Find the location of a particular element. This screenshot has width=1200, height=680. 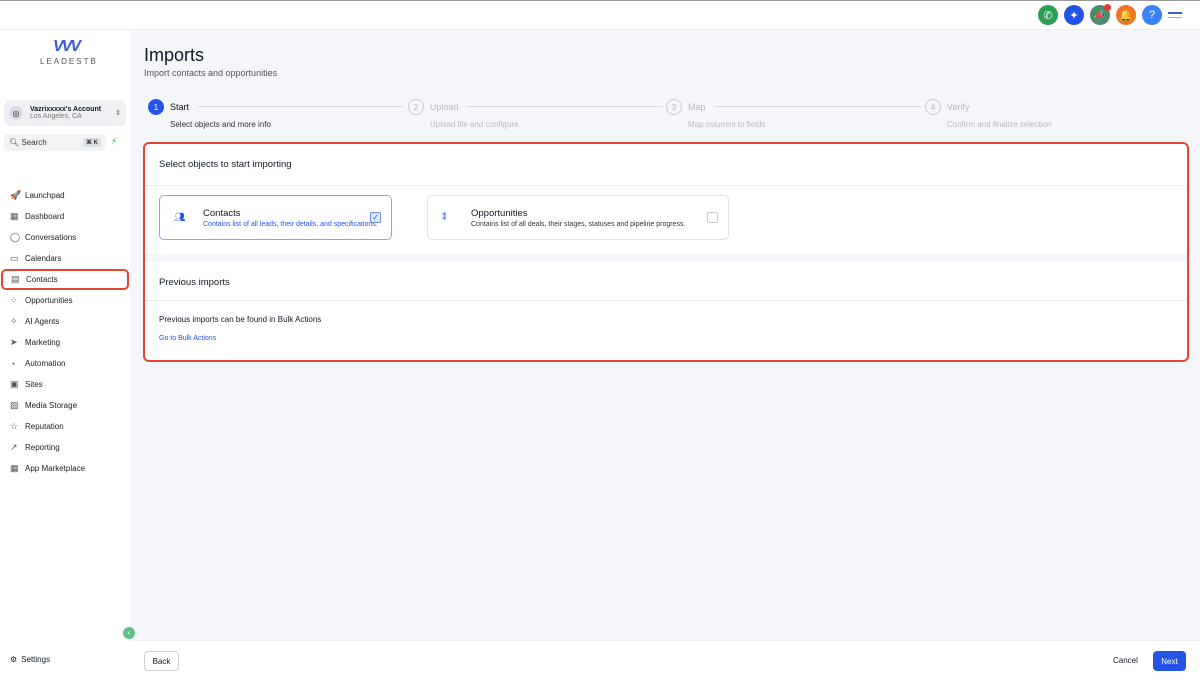

sidebar-item-marketing: ➤ Marketing is located at coordinates (65, 342).